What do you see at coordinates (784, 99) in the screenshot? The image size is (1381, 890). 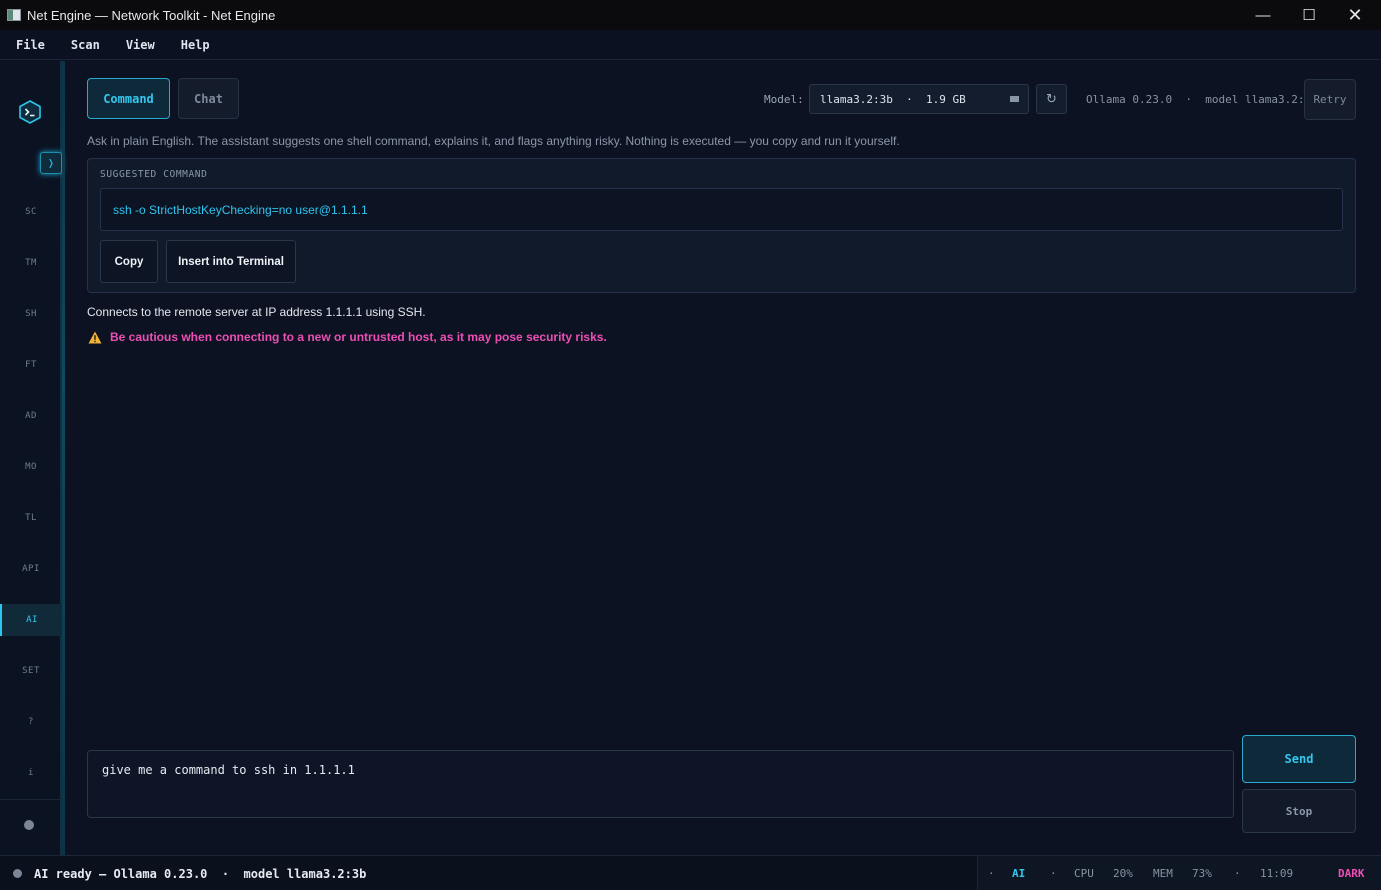 I see `model-label: Model:` at bounding box center [784, 99].